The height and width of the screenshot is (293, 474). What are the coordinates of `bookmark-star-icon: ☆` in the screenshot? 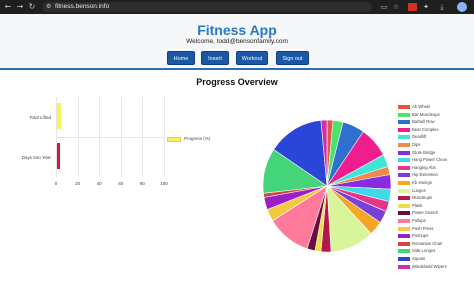 It's located at (396, 7).